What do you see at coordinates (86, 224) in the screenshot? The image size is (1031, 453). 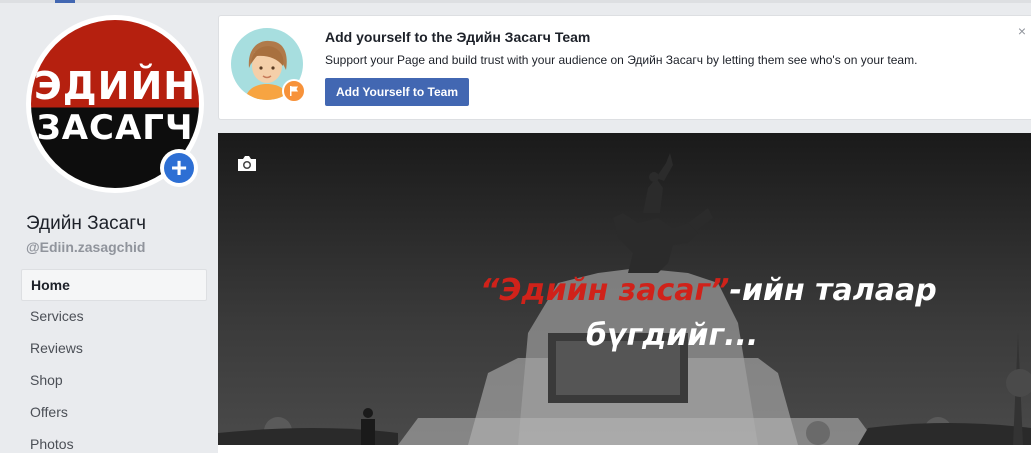 I see `page-title: Эдийн Засагч` at bounding box center [86, 224].